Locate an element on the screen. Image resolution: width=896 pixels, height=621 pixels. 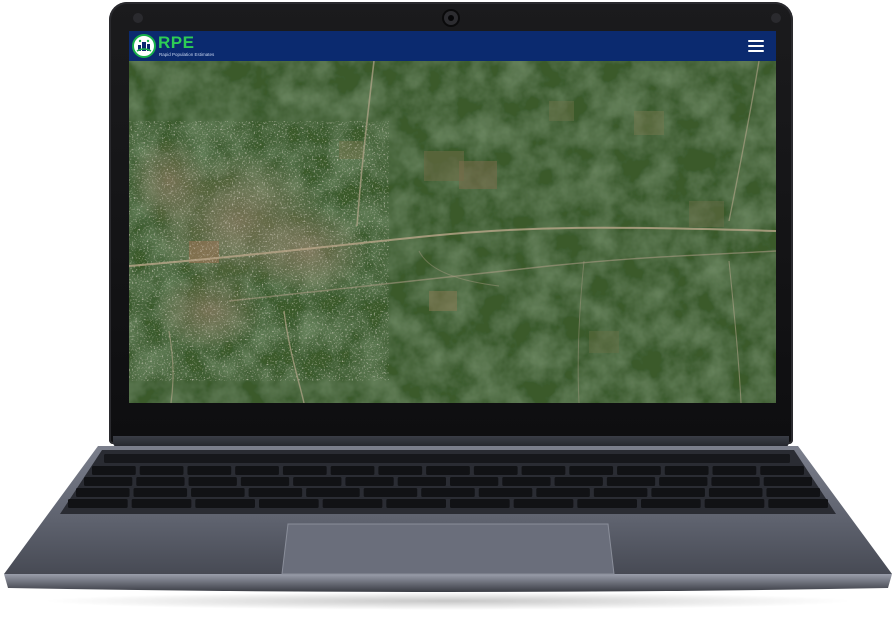
laptop-shadow is located at coordinates (448, 601).